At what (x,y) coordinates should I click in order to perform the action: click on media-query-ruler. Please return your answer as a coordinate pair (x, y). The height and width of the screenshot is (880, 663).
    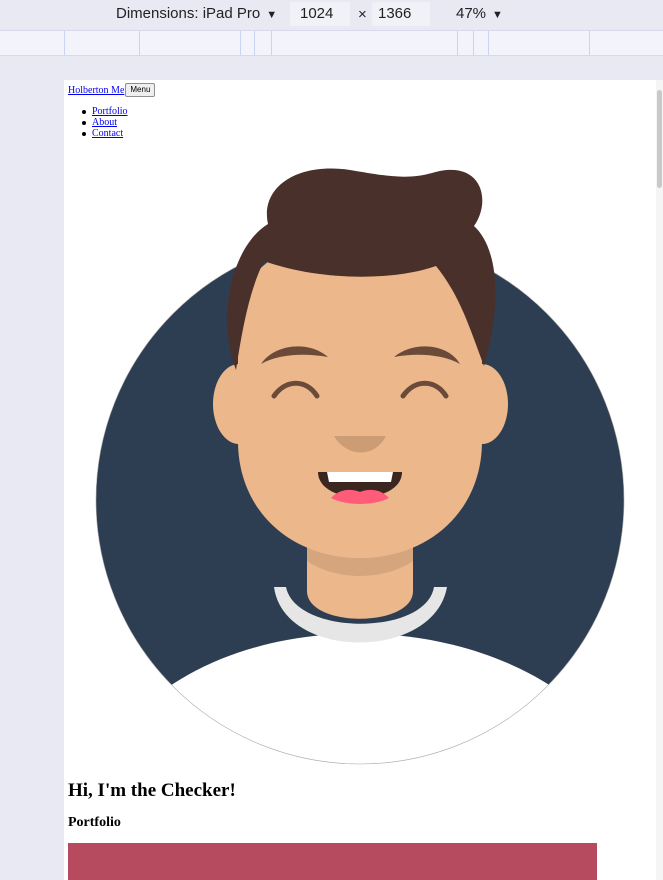
    Looking at the image, I should click on (331, 43).